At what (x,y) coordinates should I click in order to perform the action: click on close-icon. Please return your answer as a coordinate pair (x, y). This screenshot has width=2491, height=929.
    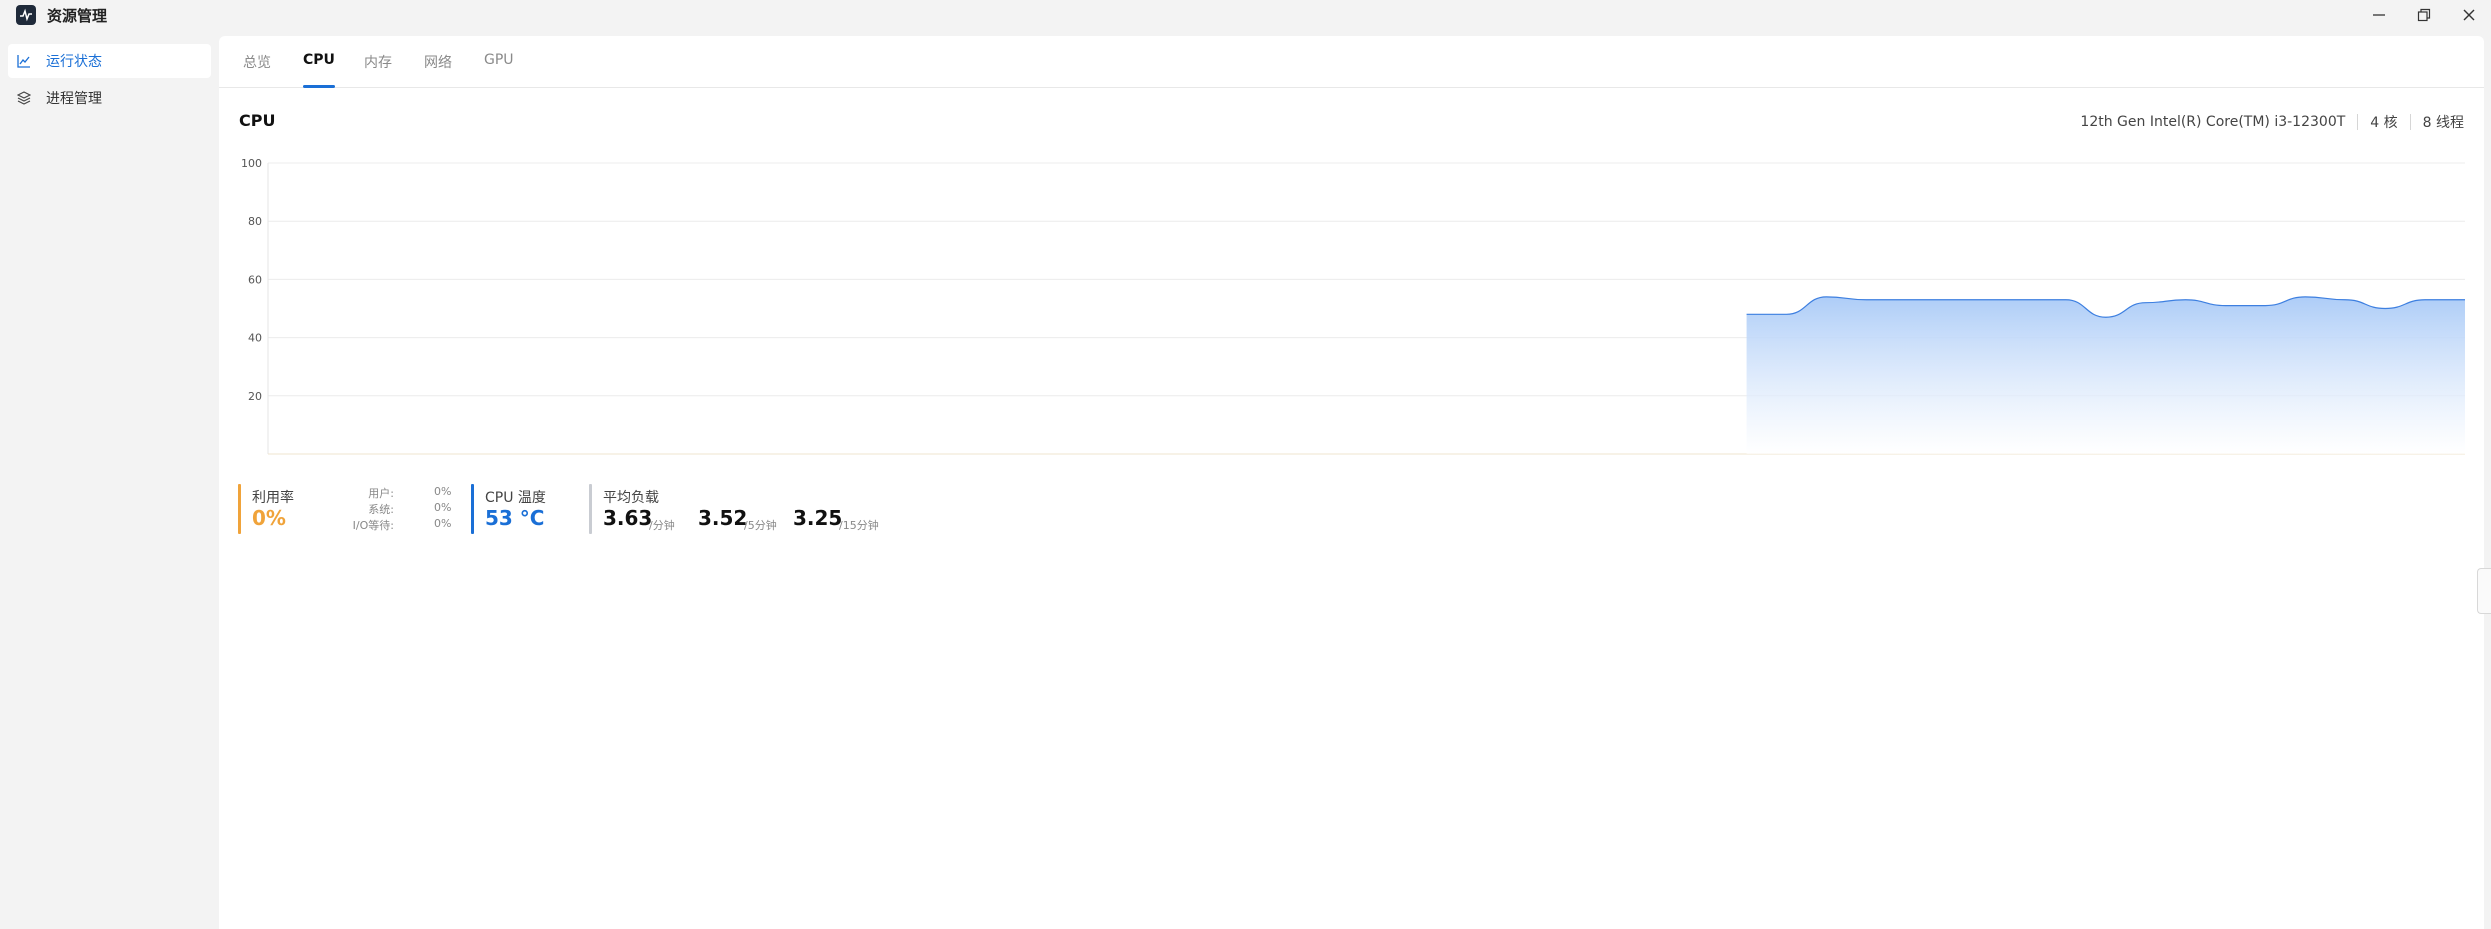
    Looking at the image, I should click on (2469, 15).